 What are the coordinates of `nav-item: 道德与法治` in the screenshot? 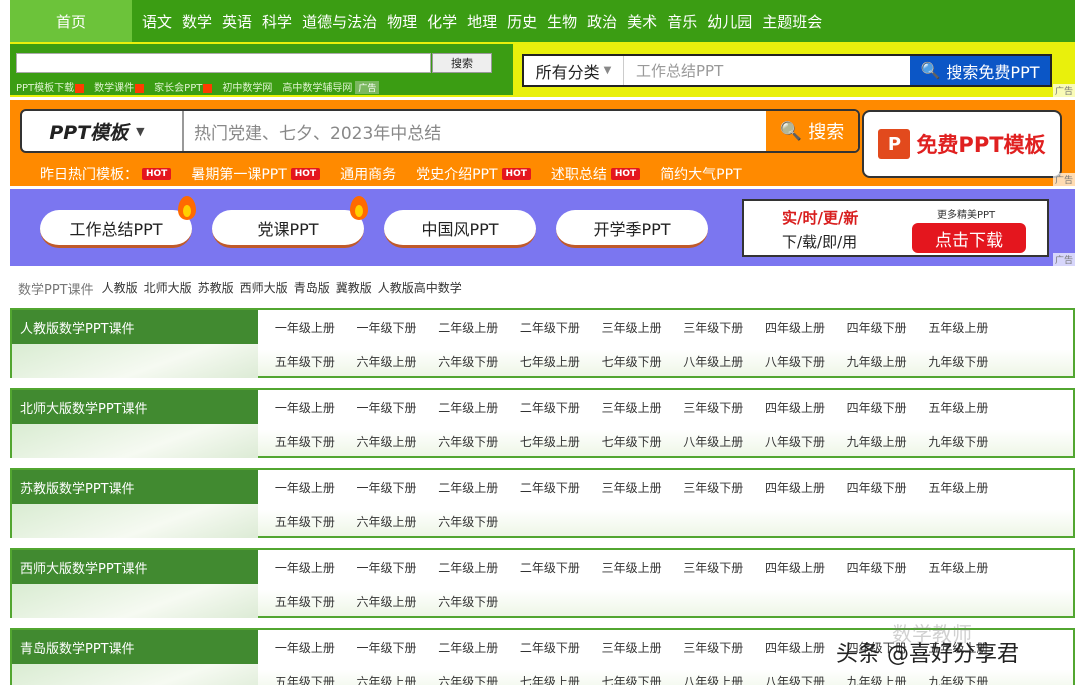 It's located at (339, 21).